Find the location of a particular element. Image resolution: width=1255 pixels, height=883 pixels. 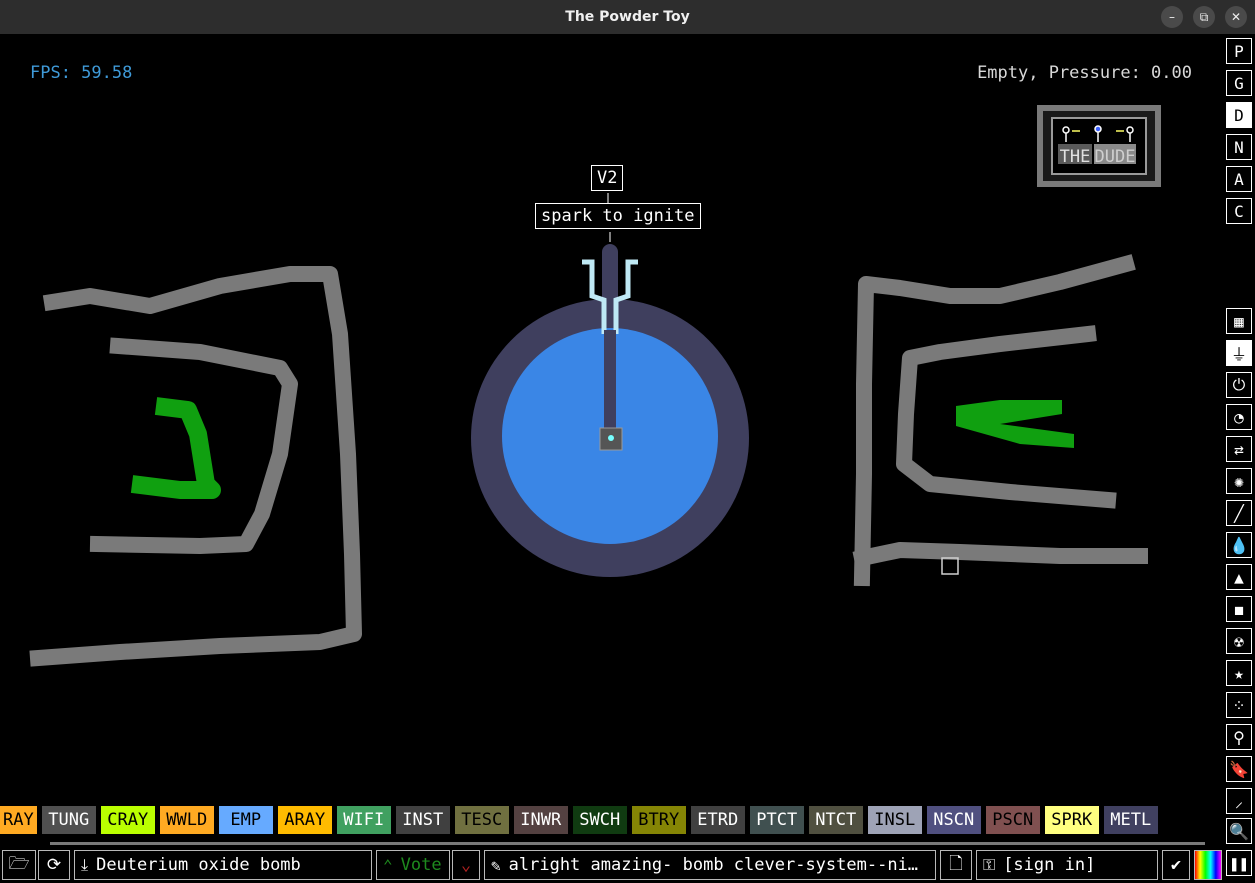

save-name: Deuterium oxide bomb is located at coordinates (198, 865).